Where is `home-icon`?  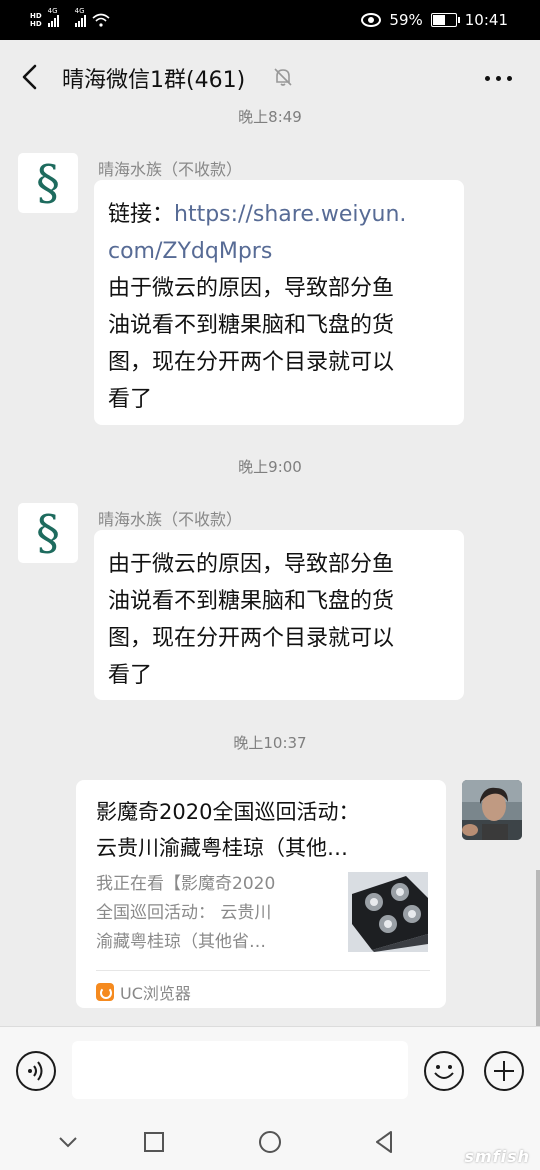 home-icon is located at coordinates (270, 1142).